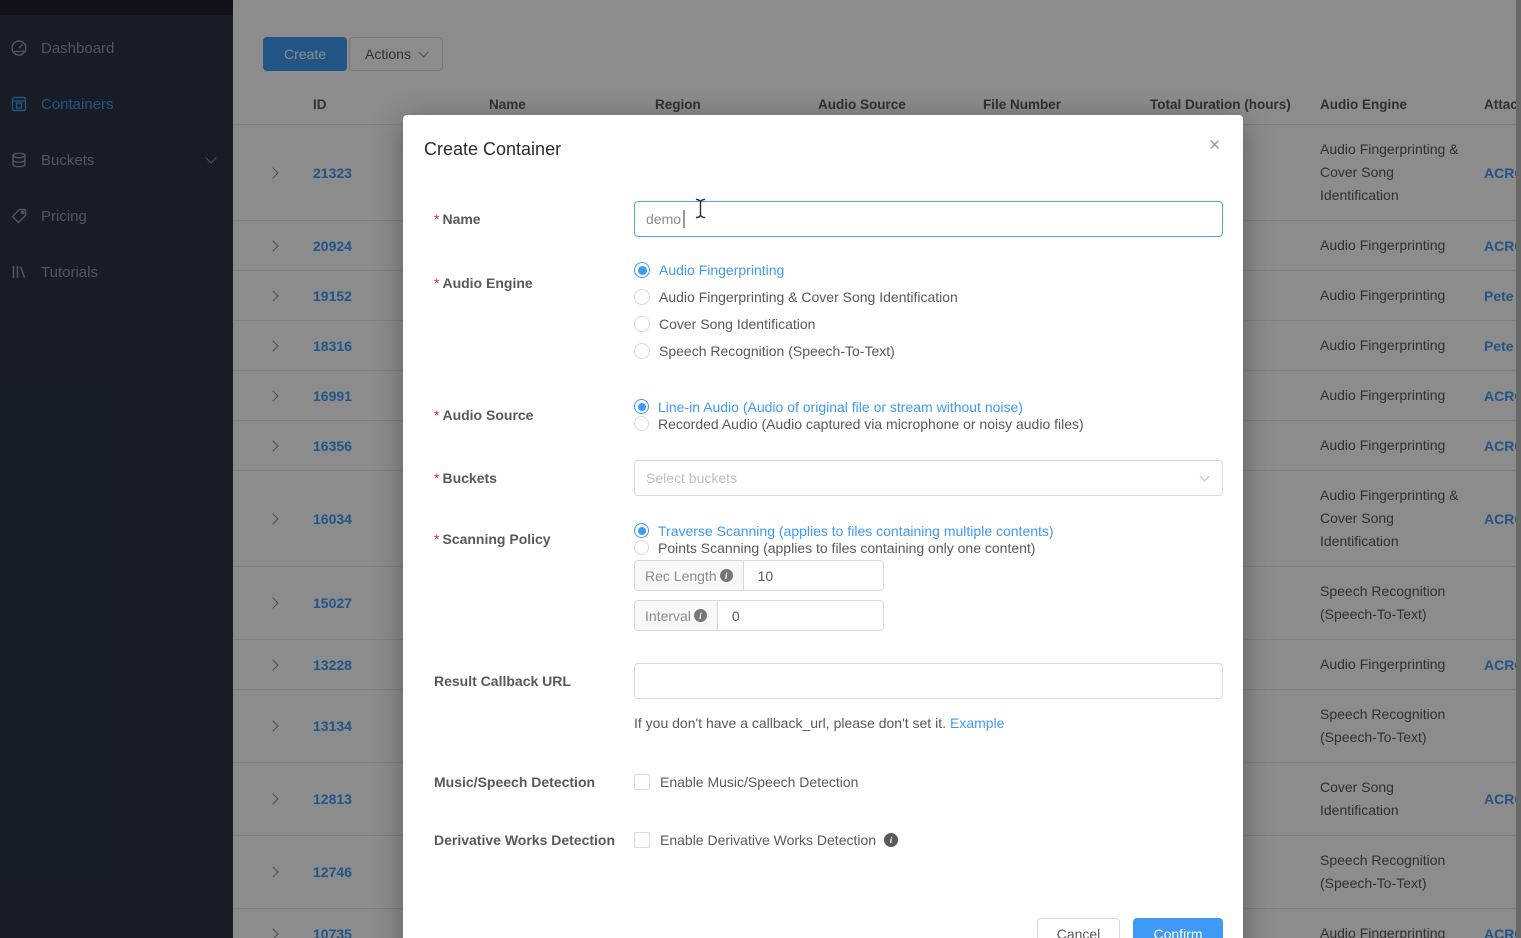 This screenshot has height=938, width=1521. I want to click on chevron-down-icon, so click(1204, 476).